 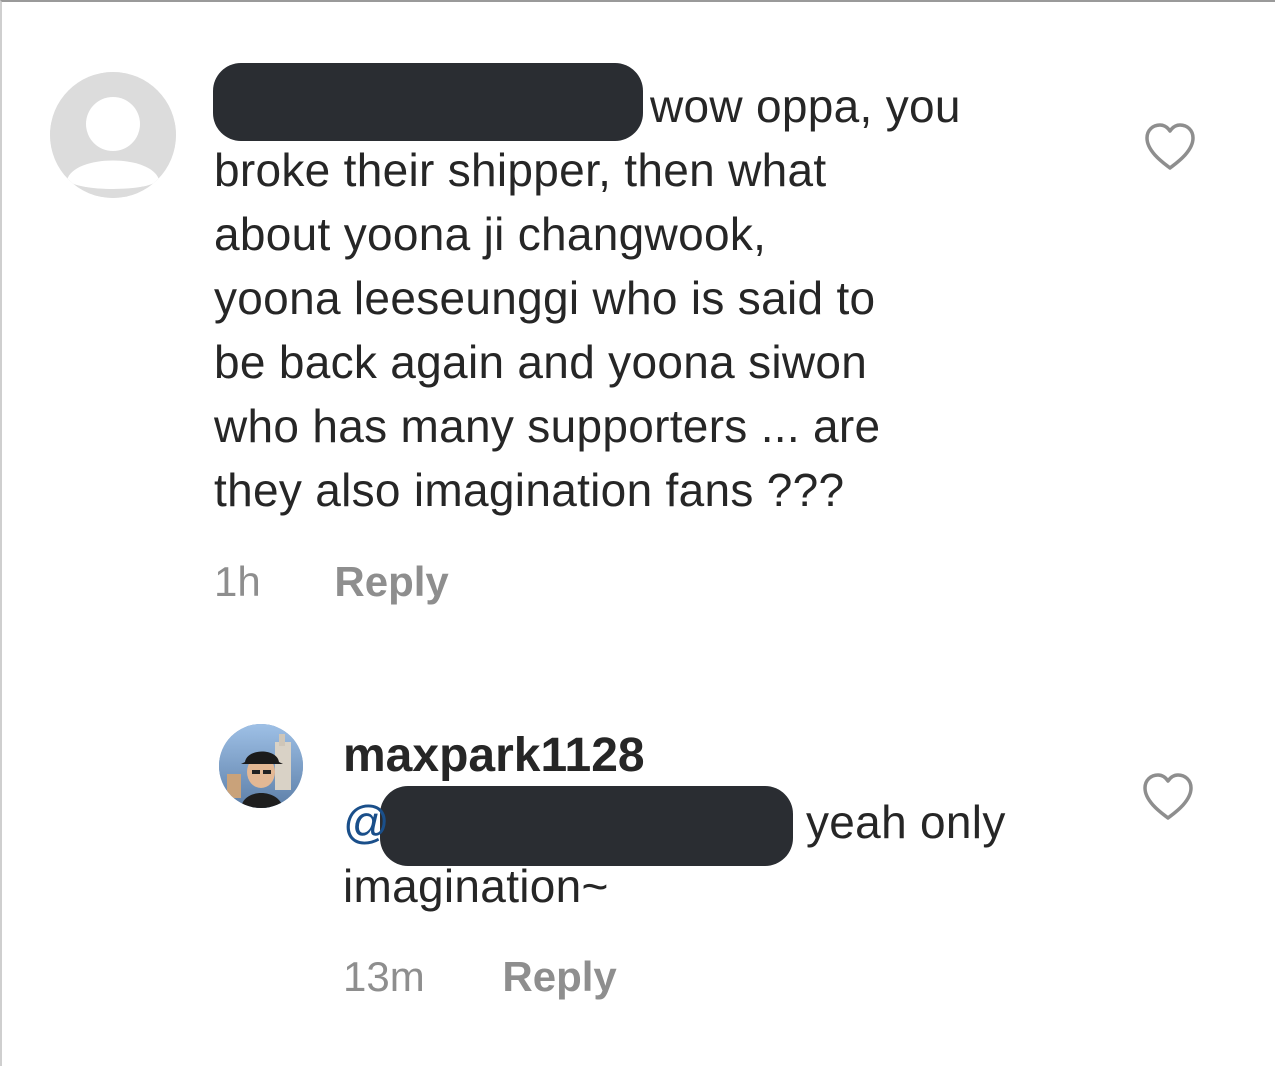 I want to click on person-silhouette-icon, so click(x=113, y=135).